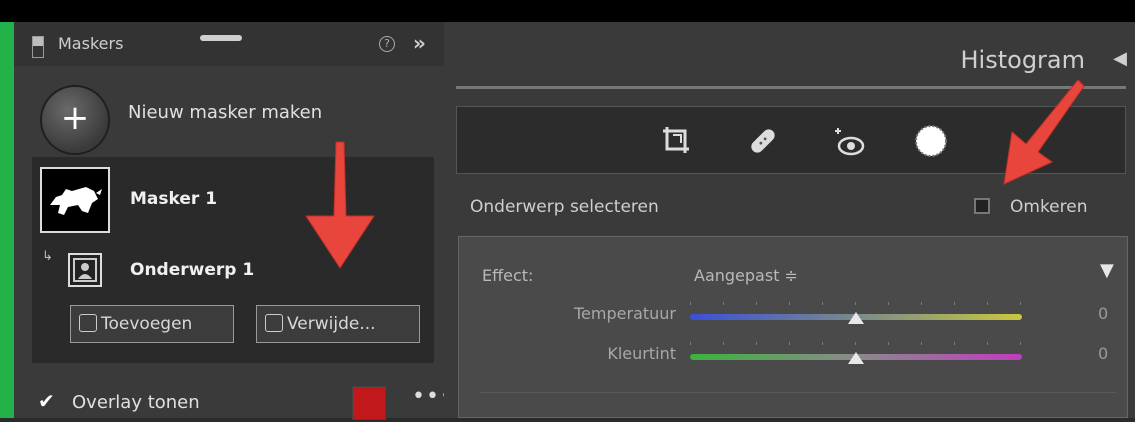 This screenshot has width=1135, height=422. What do you see at coordinates (931, 141) in the screenshot?
I see `mask-icon` at bounding box center [931, 141].